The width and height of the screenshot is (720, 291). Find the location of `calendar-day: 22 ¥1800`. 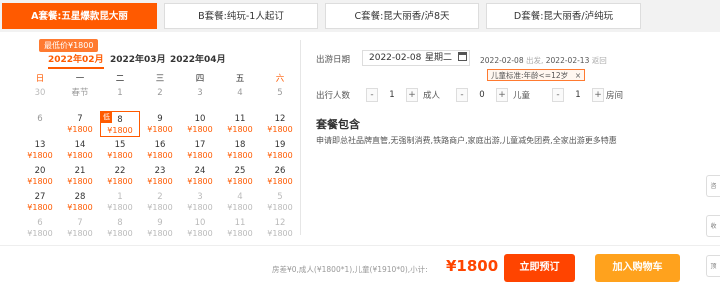

calendar-day: 22 ¥1800 is located at coordinates (120, 176).